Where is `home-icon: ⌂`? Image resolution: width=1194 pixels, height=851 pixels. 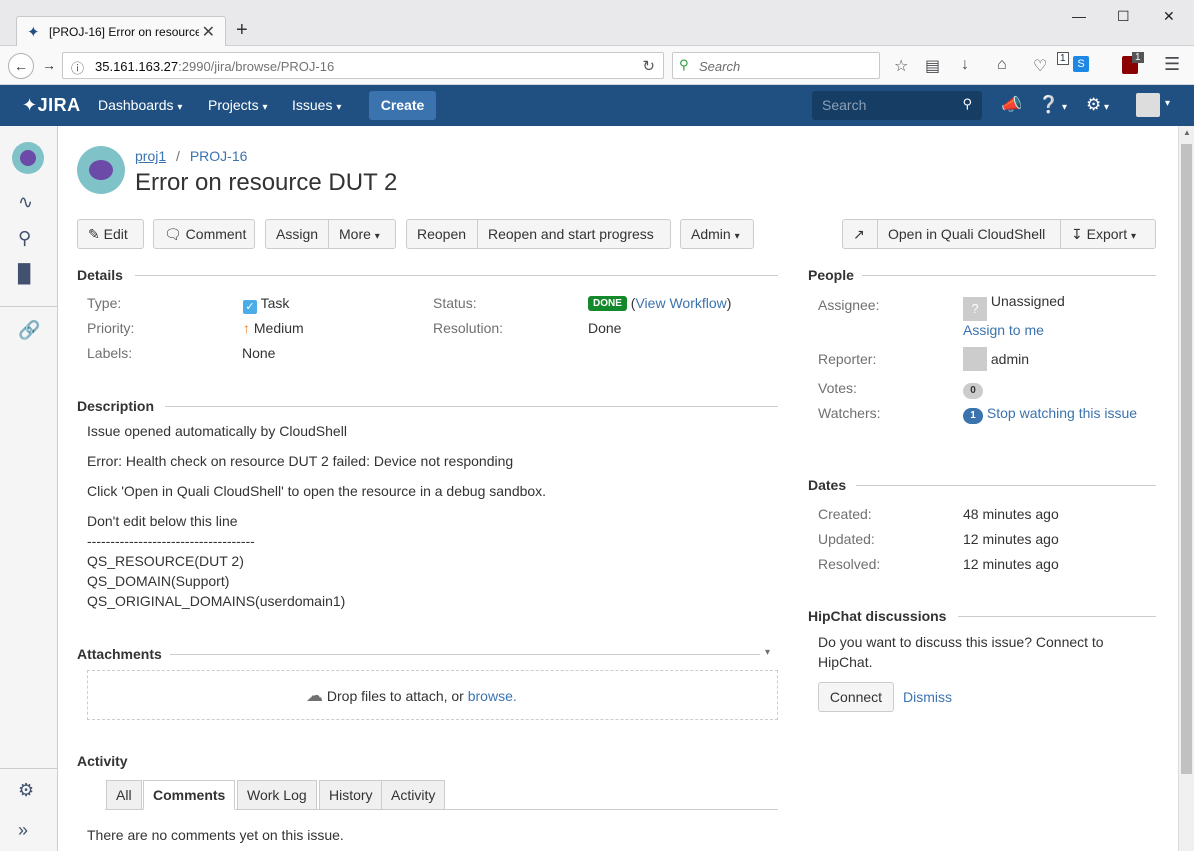
home-icon: ⌂ is located at coordinates (1002, 65).